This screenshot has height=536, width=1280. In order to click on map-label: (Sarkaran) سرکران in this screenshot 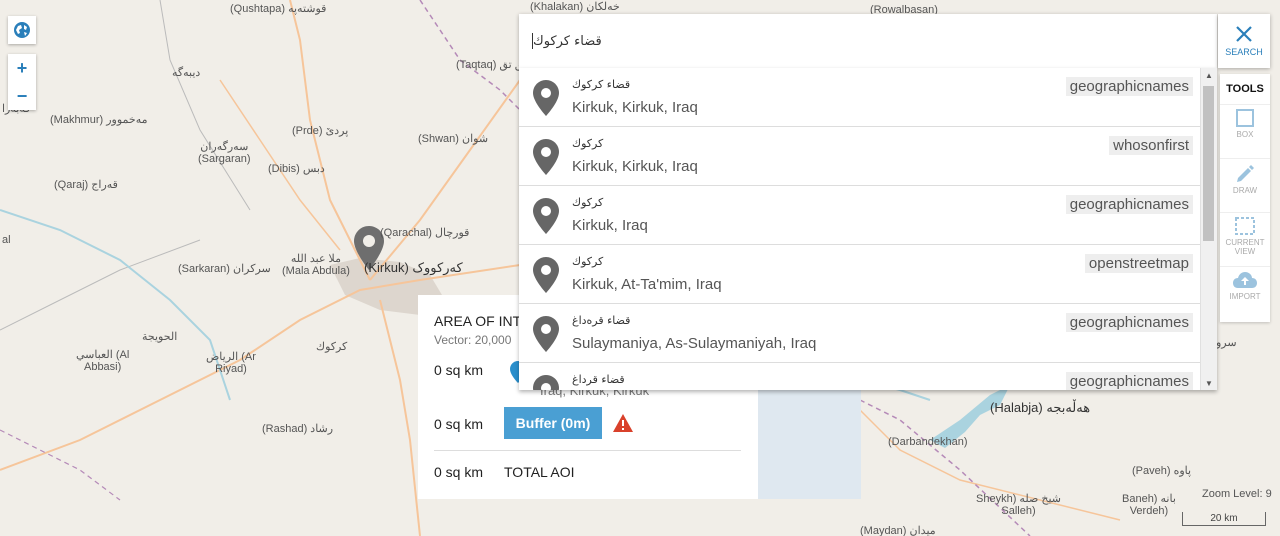, I will do `click(224, 269)`.